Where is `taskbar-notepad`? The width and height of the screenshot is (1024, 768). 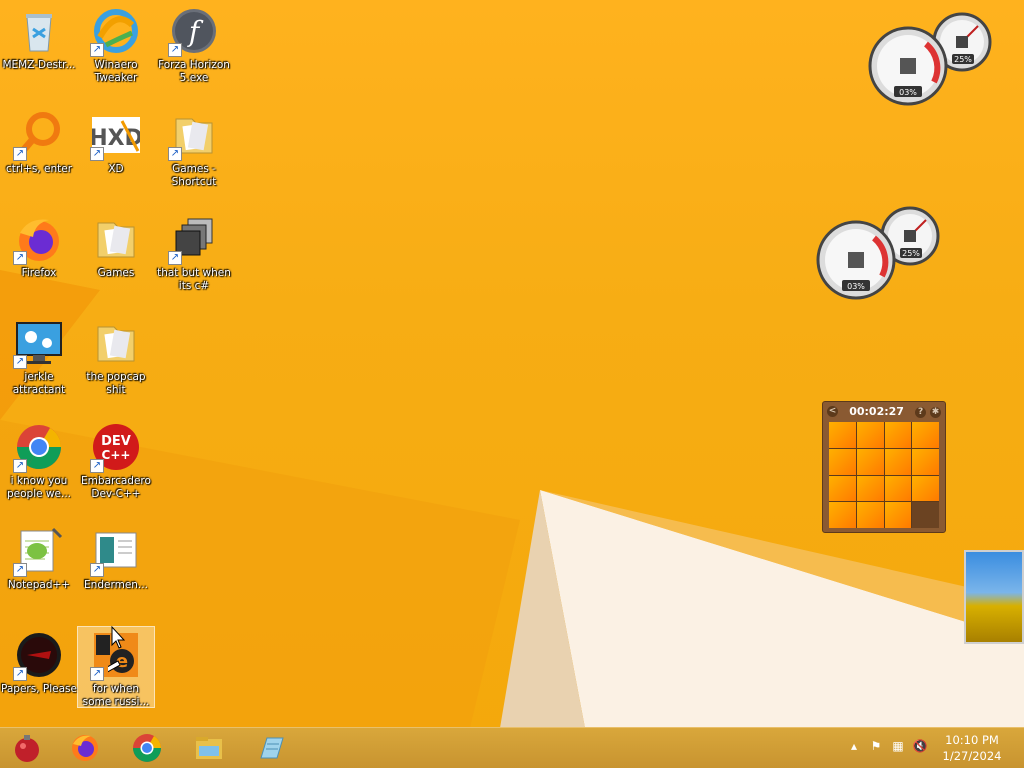 taskbar-notepad is located at coordinates (271, 748).